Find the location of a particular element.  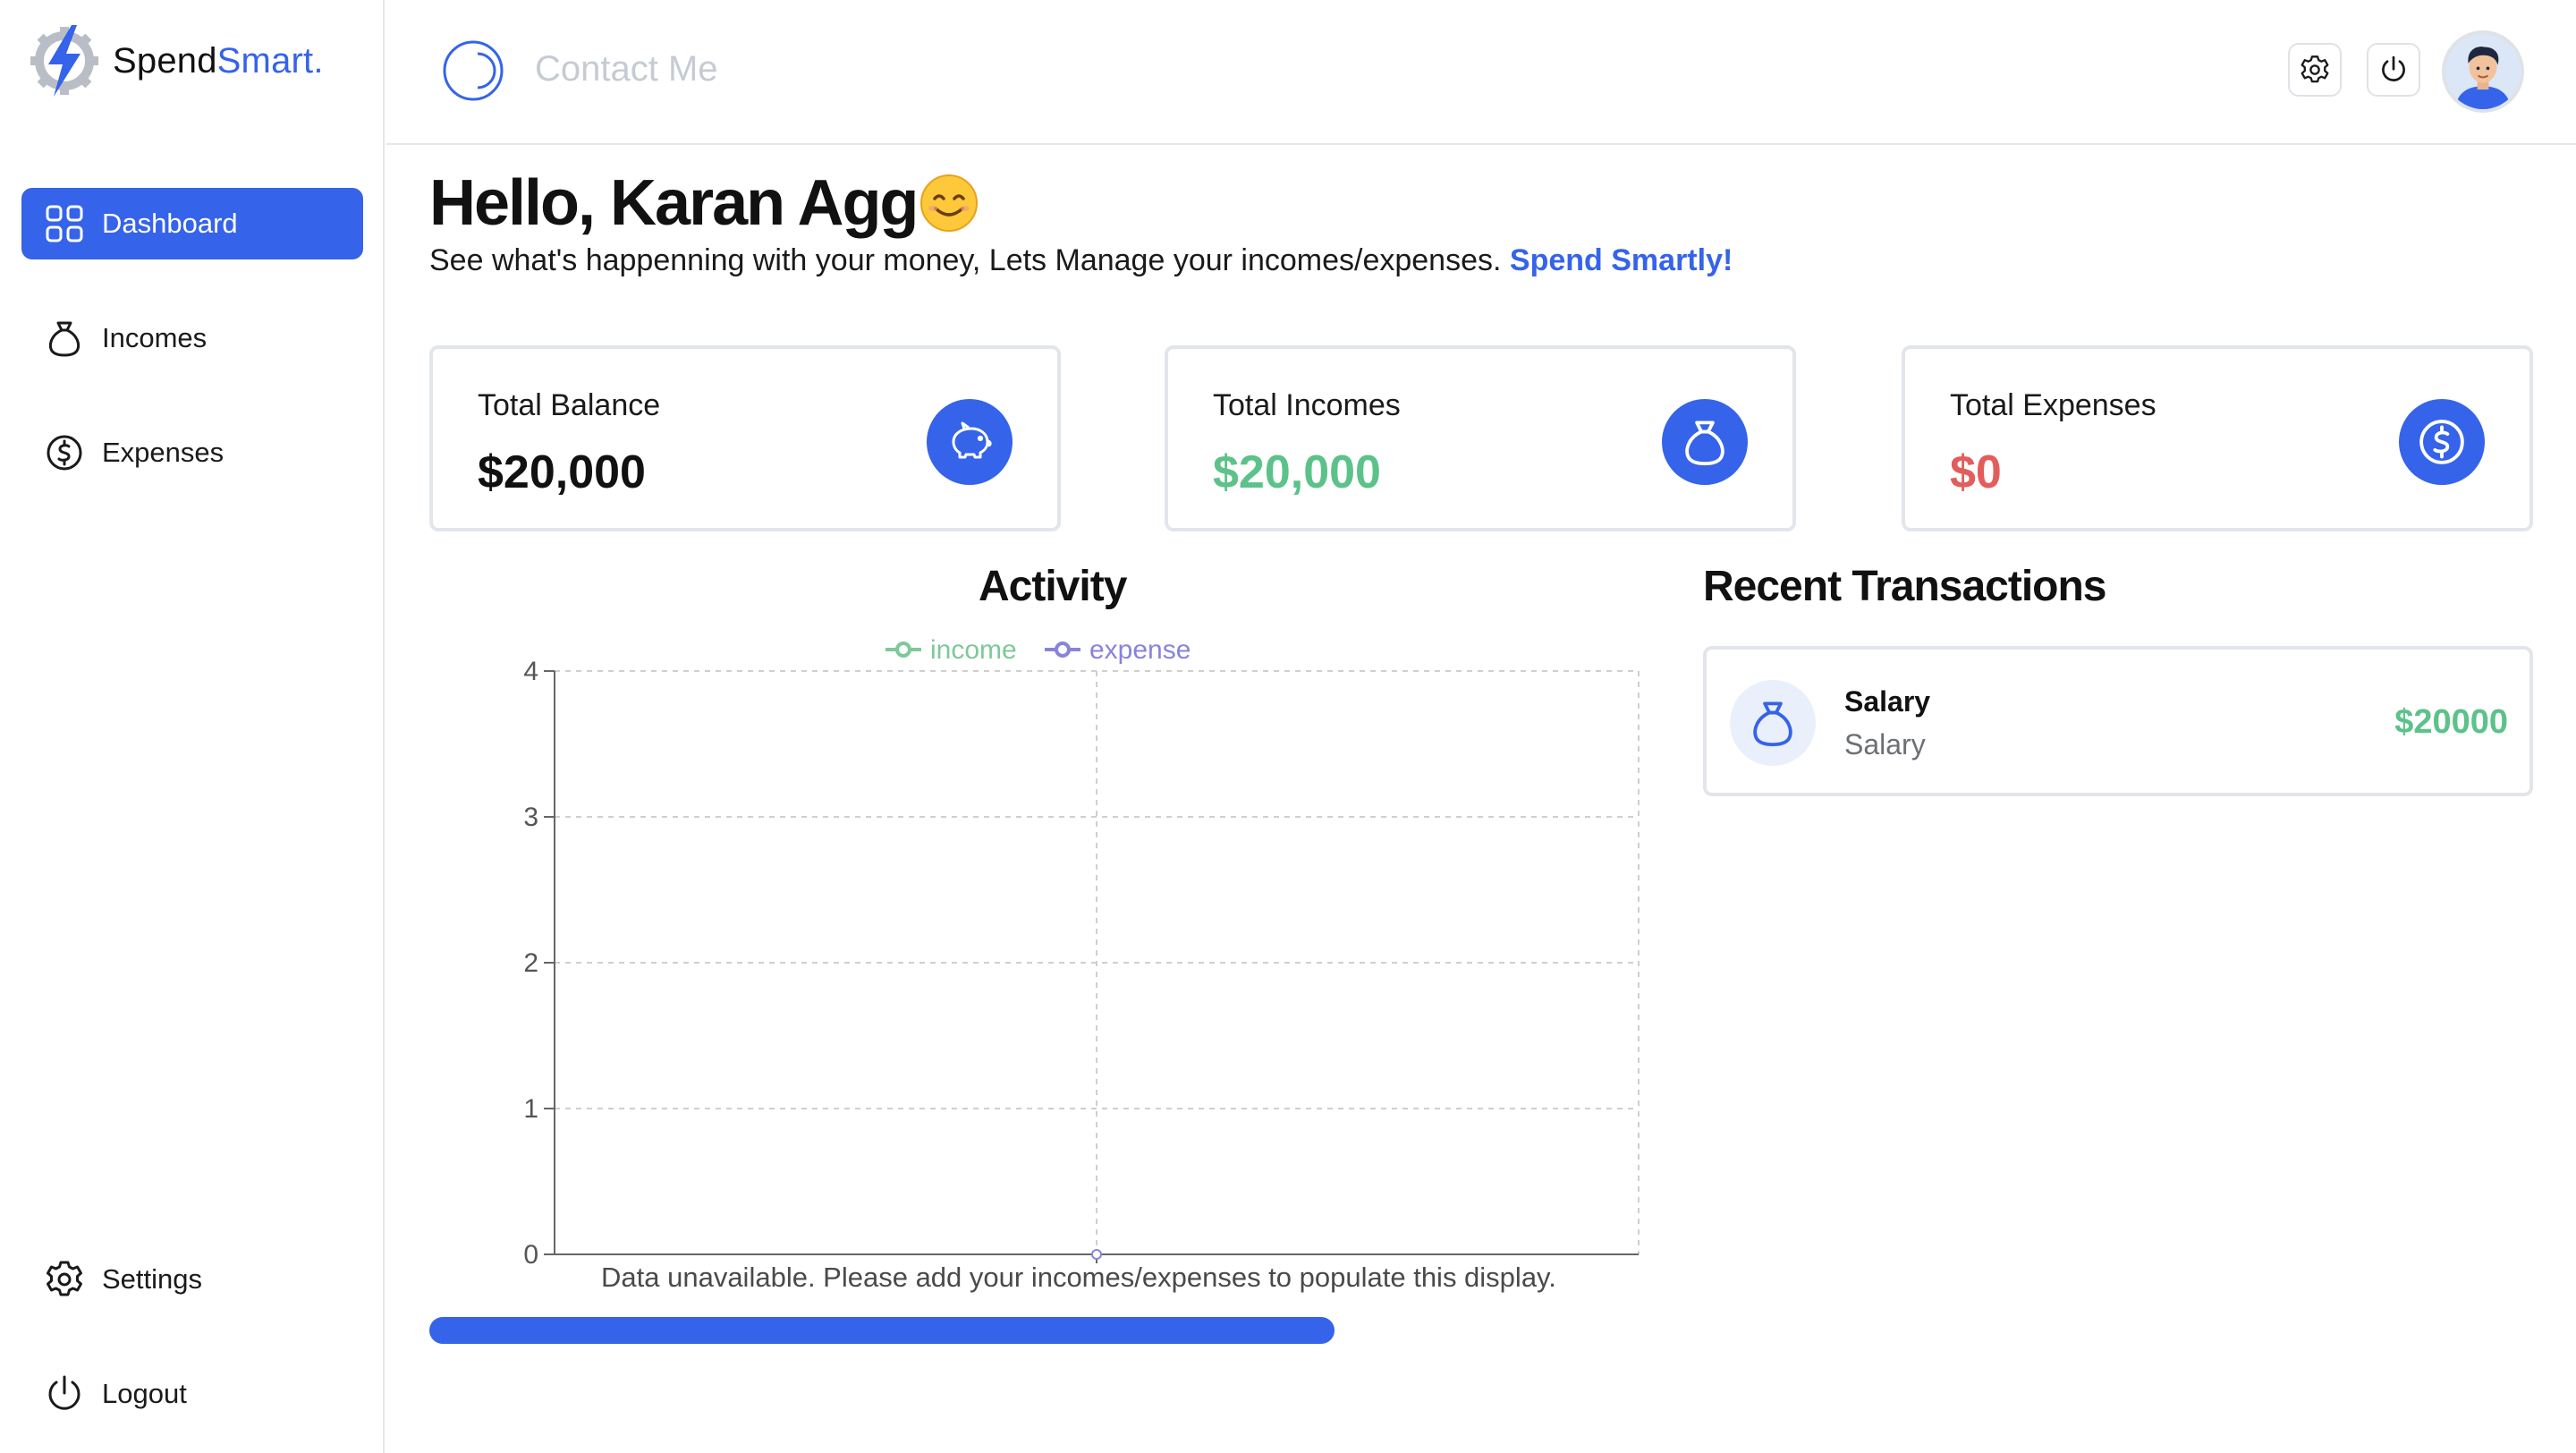

transaction-name: Salary is located at coordinates (1887, 701).